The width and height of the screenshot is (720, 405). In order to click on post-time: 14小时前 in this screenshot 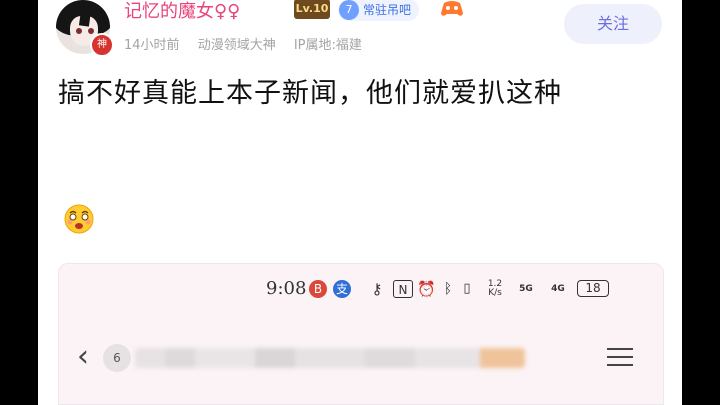, I will do `click(152, 45)`.